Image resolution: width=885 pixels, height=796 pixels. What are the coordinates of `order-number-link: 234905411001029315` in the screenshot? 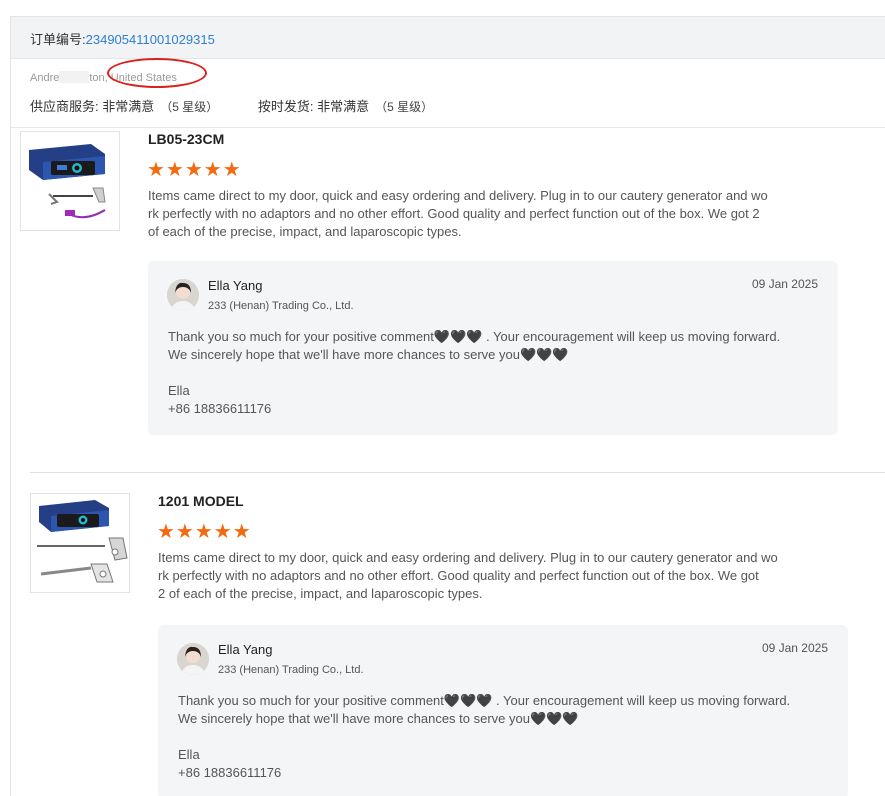 It's located at (150, 39).